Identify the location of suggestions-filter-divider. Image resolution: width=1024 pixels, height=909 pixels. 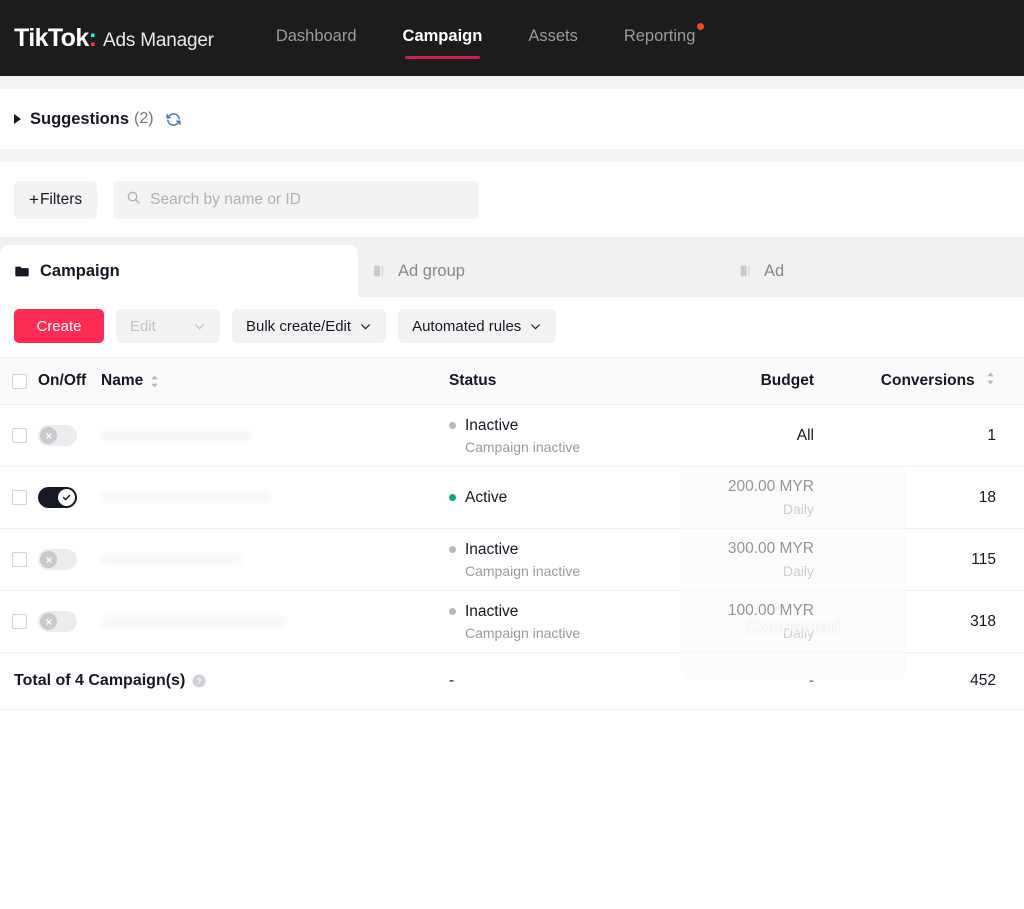
(512, 155).